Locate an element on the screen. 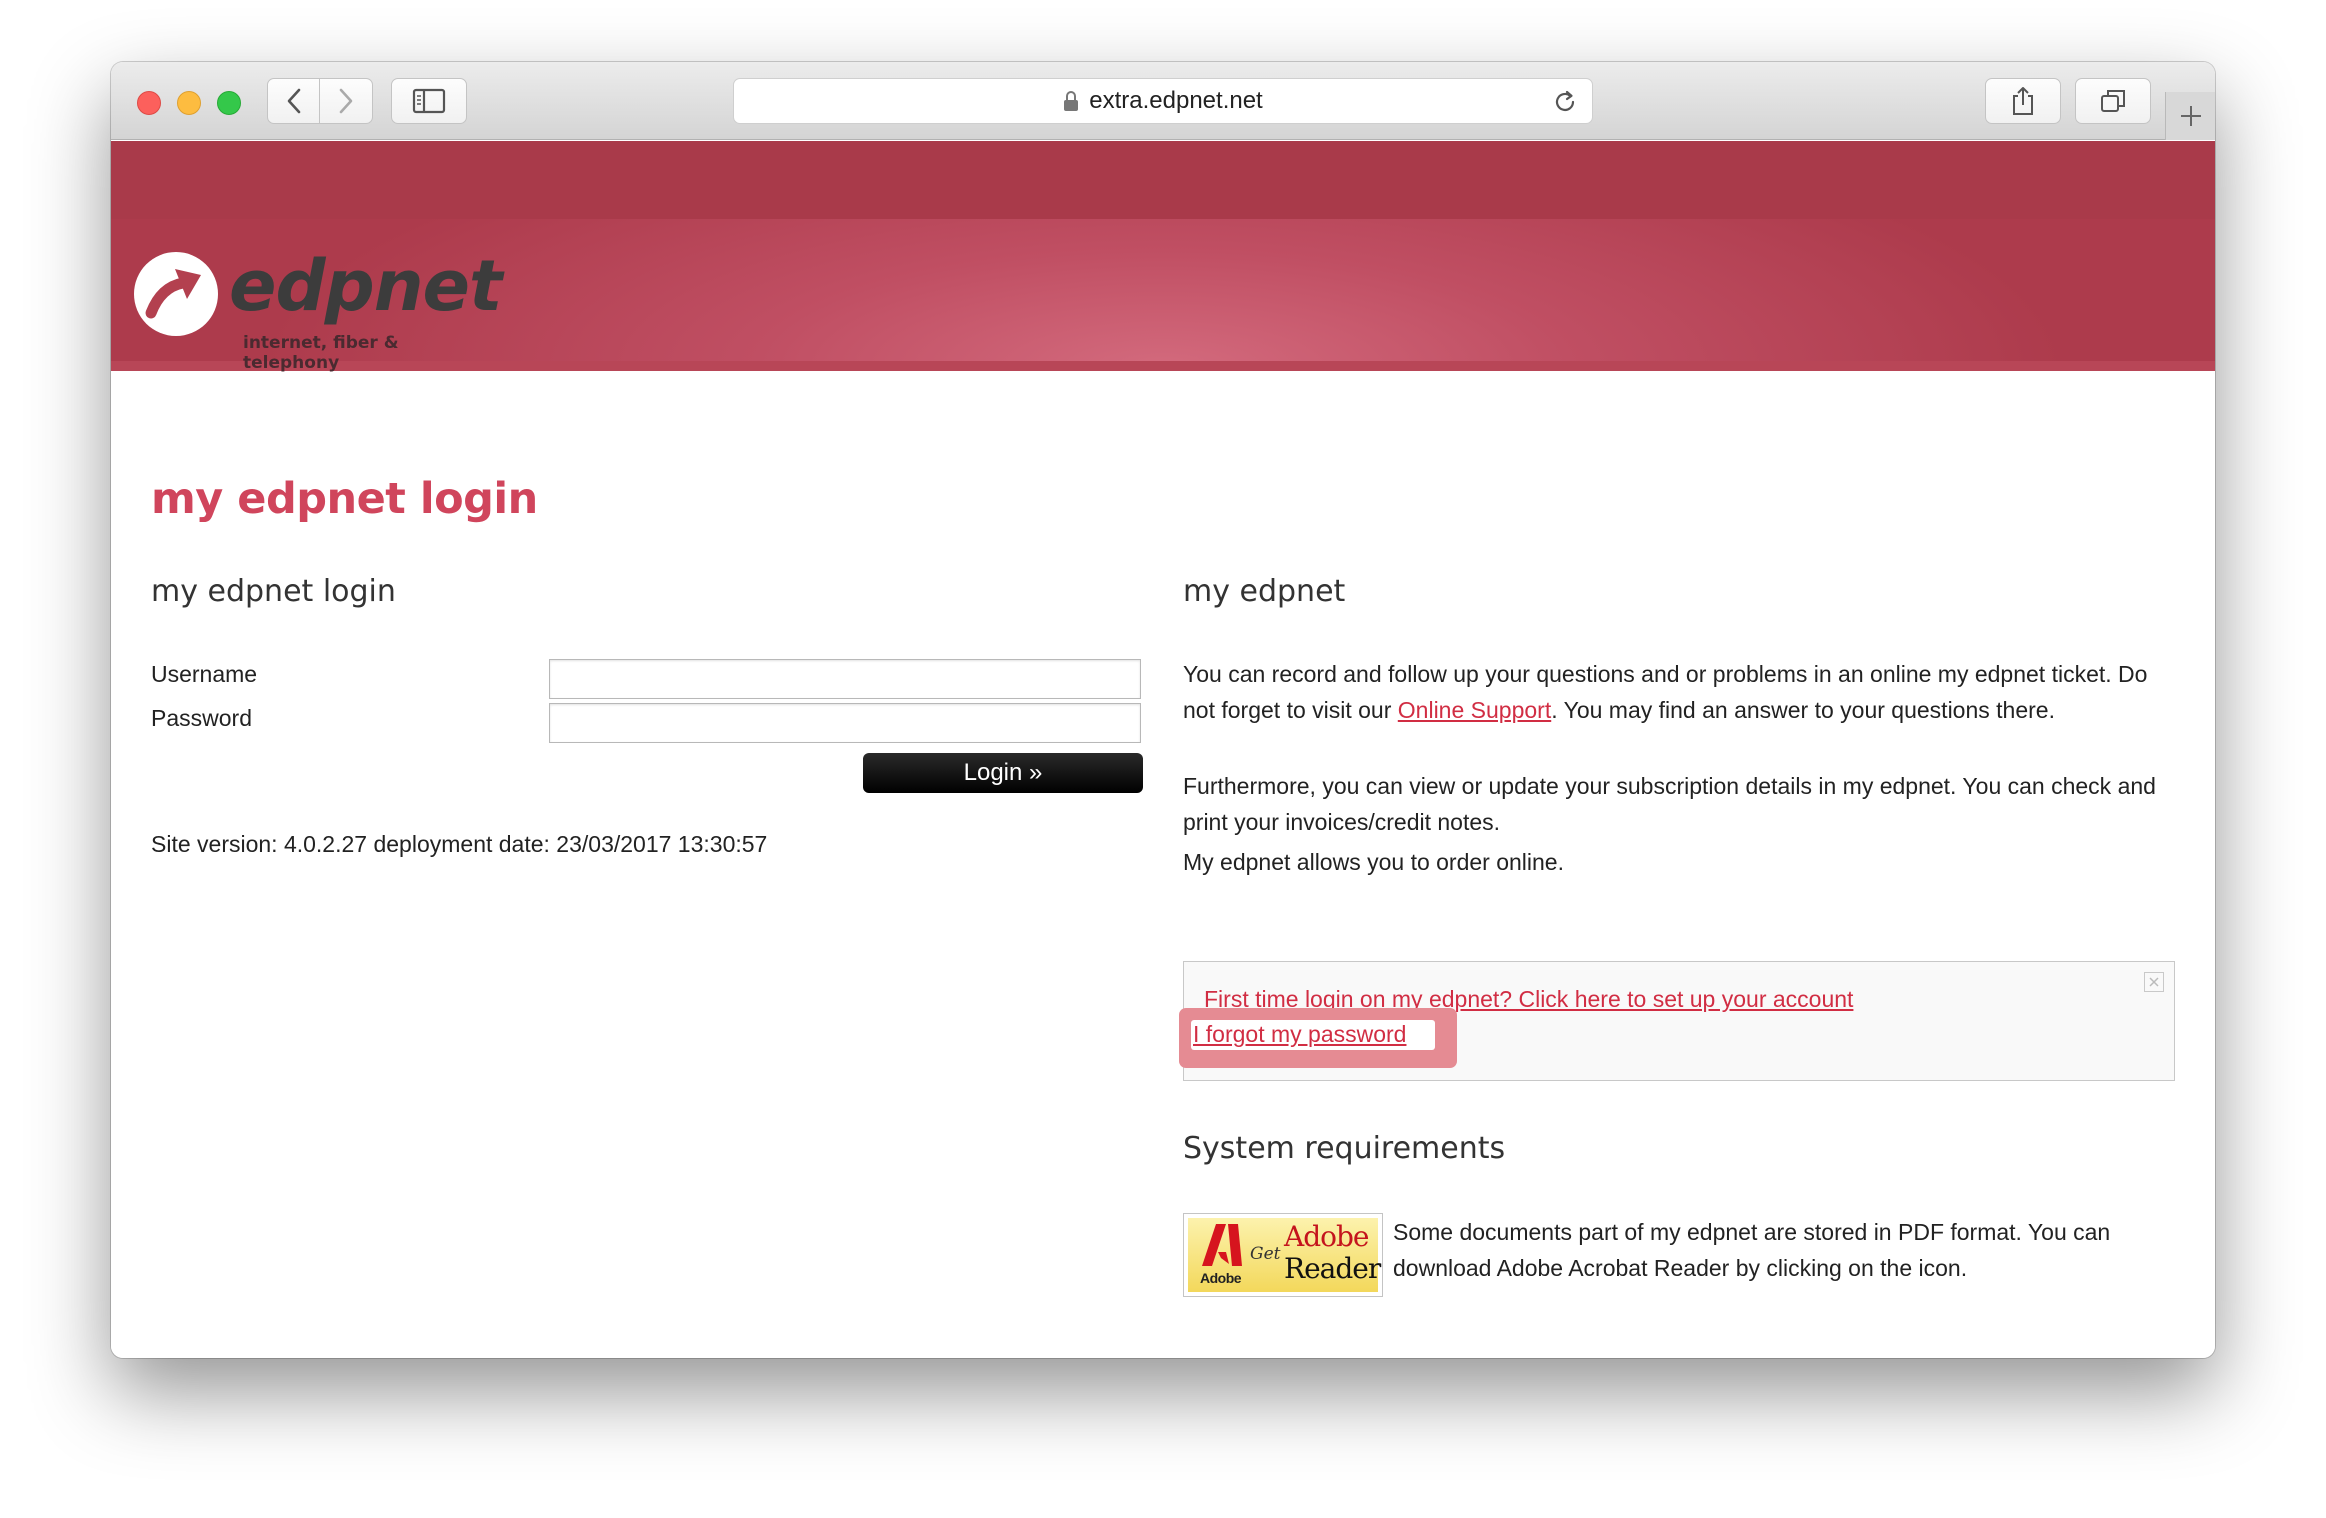  site-banner: edpnet internet, fiber & telephony is located at coordinates (1163, 296).